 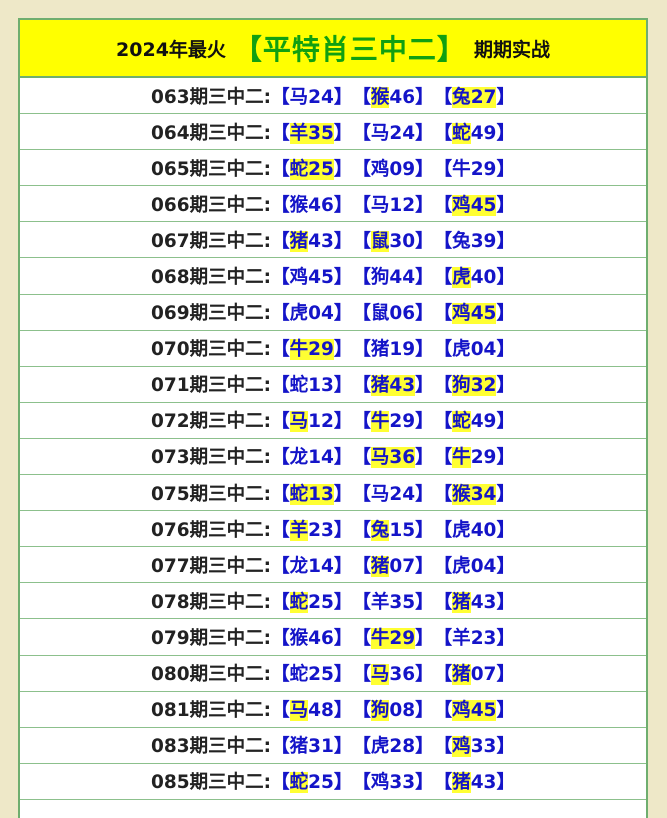 I want to click on zodiac-pick: 【虎40】, so click(x=474, y=530).